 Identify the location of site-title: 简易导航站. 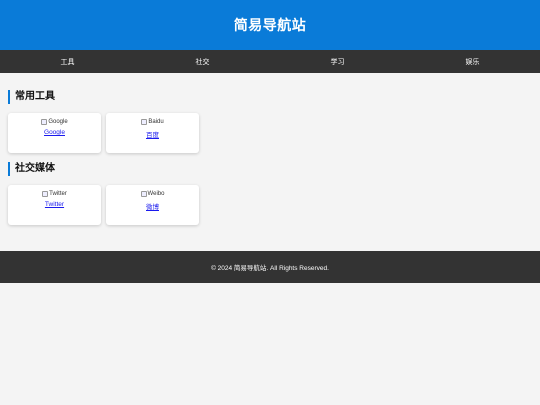
(270, 25).